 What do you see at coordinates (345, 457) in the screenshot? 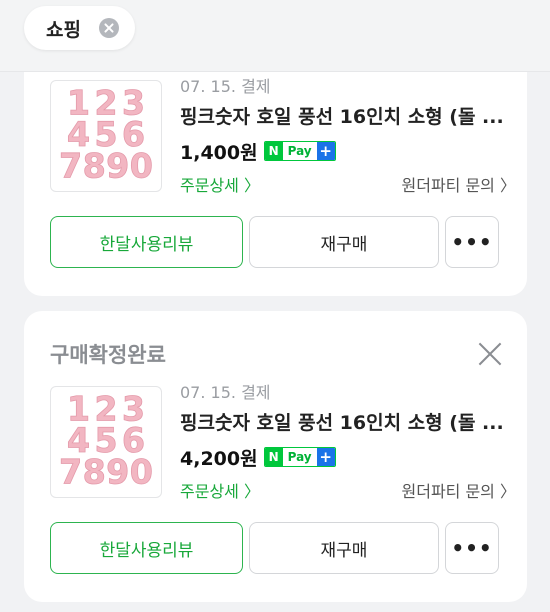
I see `price-row: 4,200원 N Pay +` at bounding box center [345, 457].